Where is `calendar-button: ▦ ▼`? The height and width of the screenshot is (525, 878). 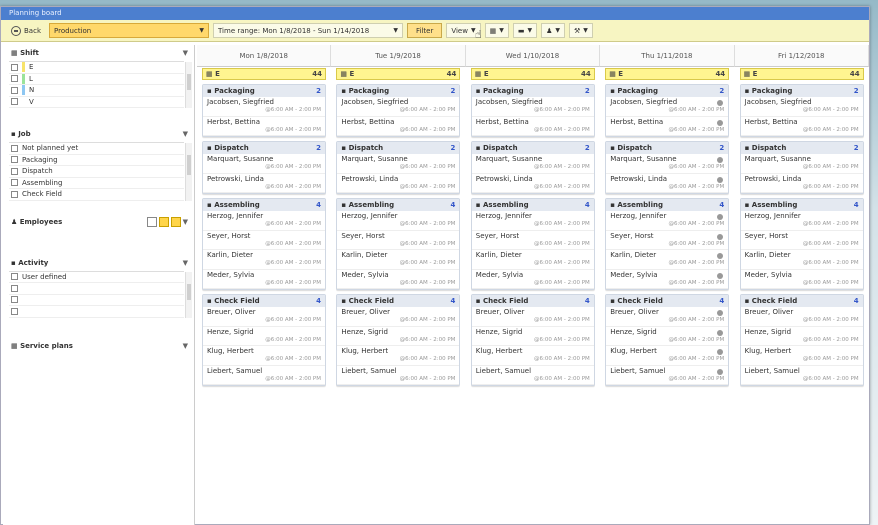
calendar-button: ▦ ▼ is located at coordinates (496, 30).